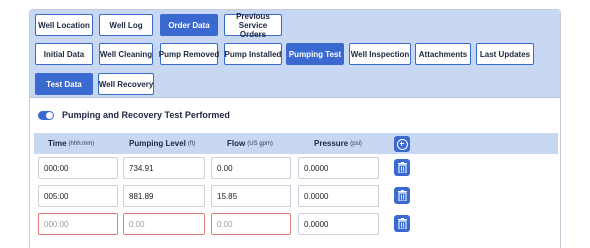  Describe the element at coordinates (64, 25) in the screenshot. I see `tab-well-location: Well Location` at that location.